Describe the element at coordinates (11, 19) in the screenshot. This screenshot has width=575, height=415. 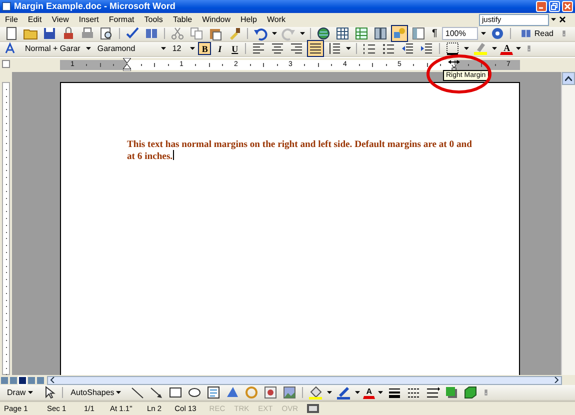
I see `menu-item: File` at that location.